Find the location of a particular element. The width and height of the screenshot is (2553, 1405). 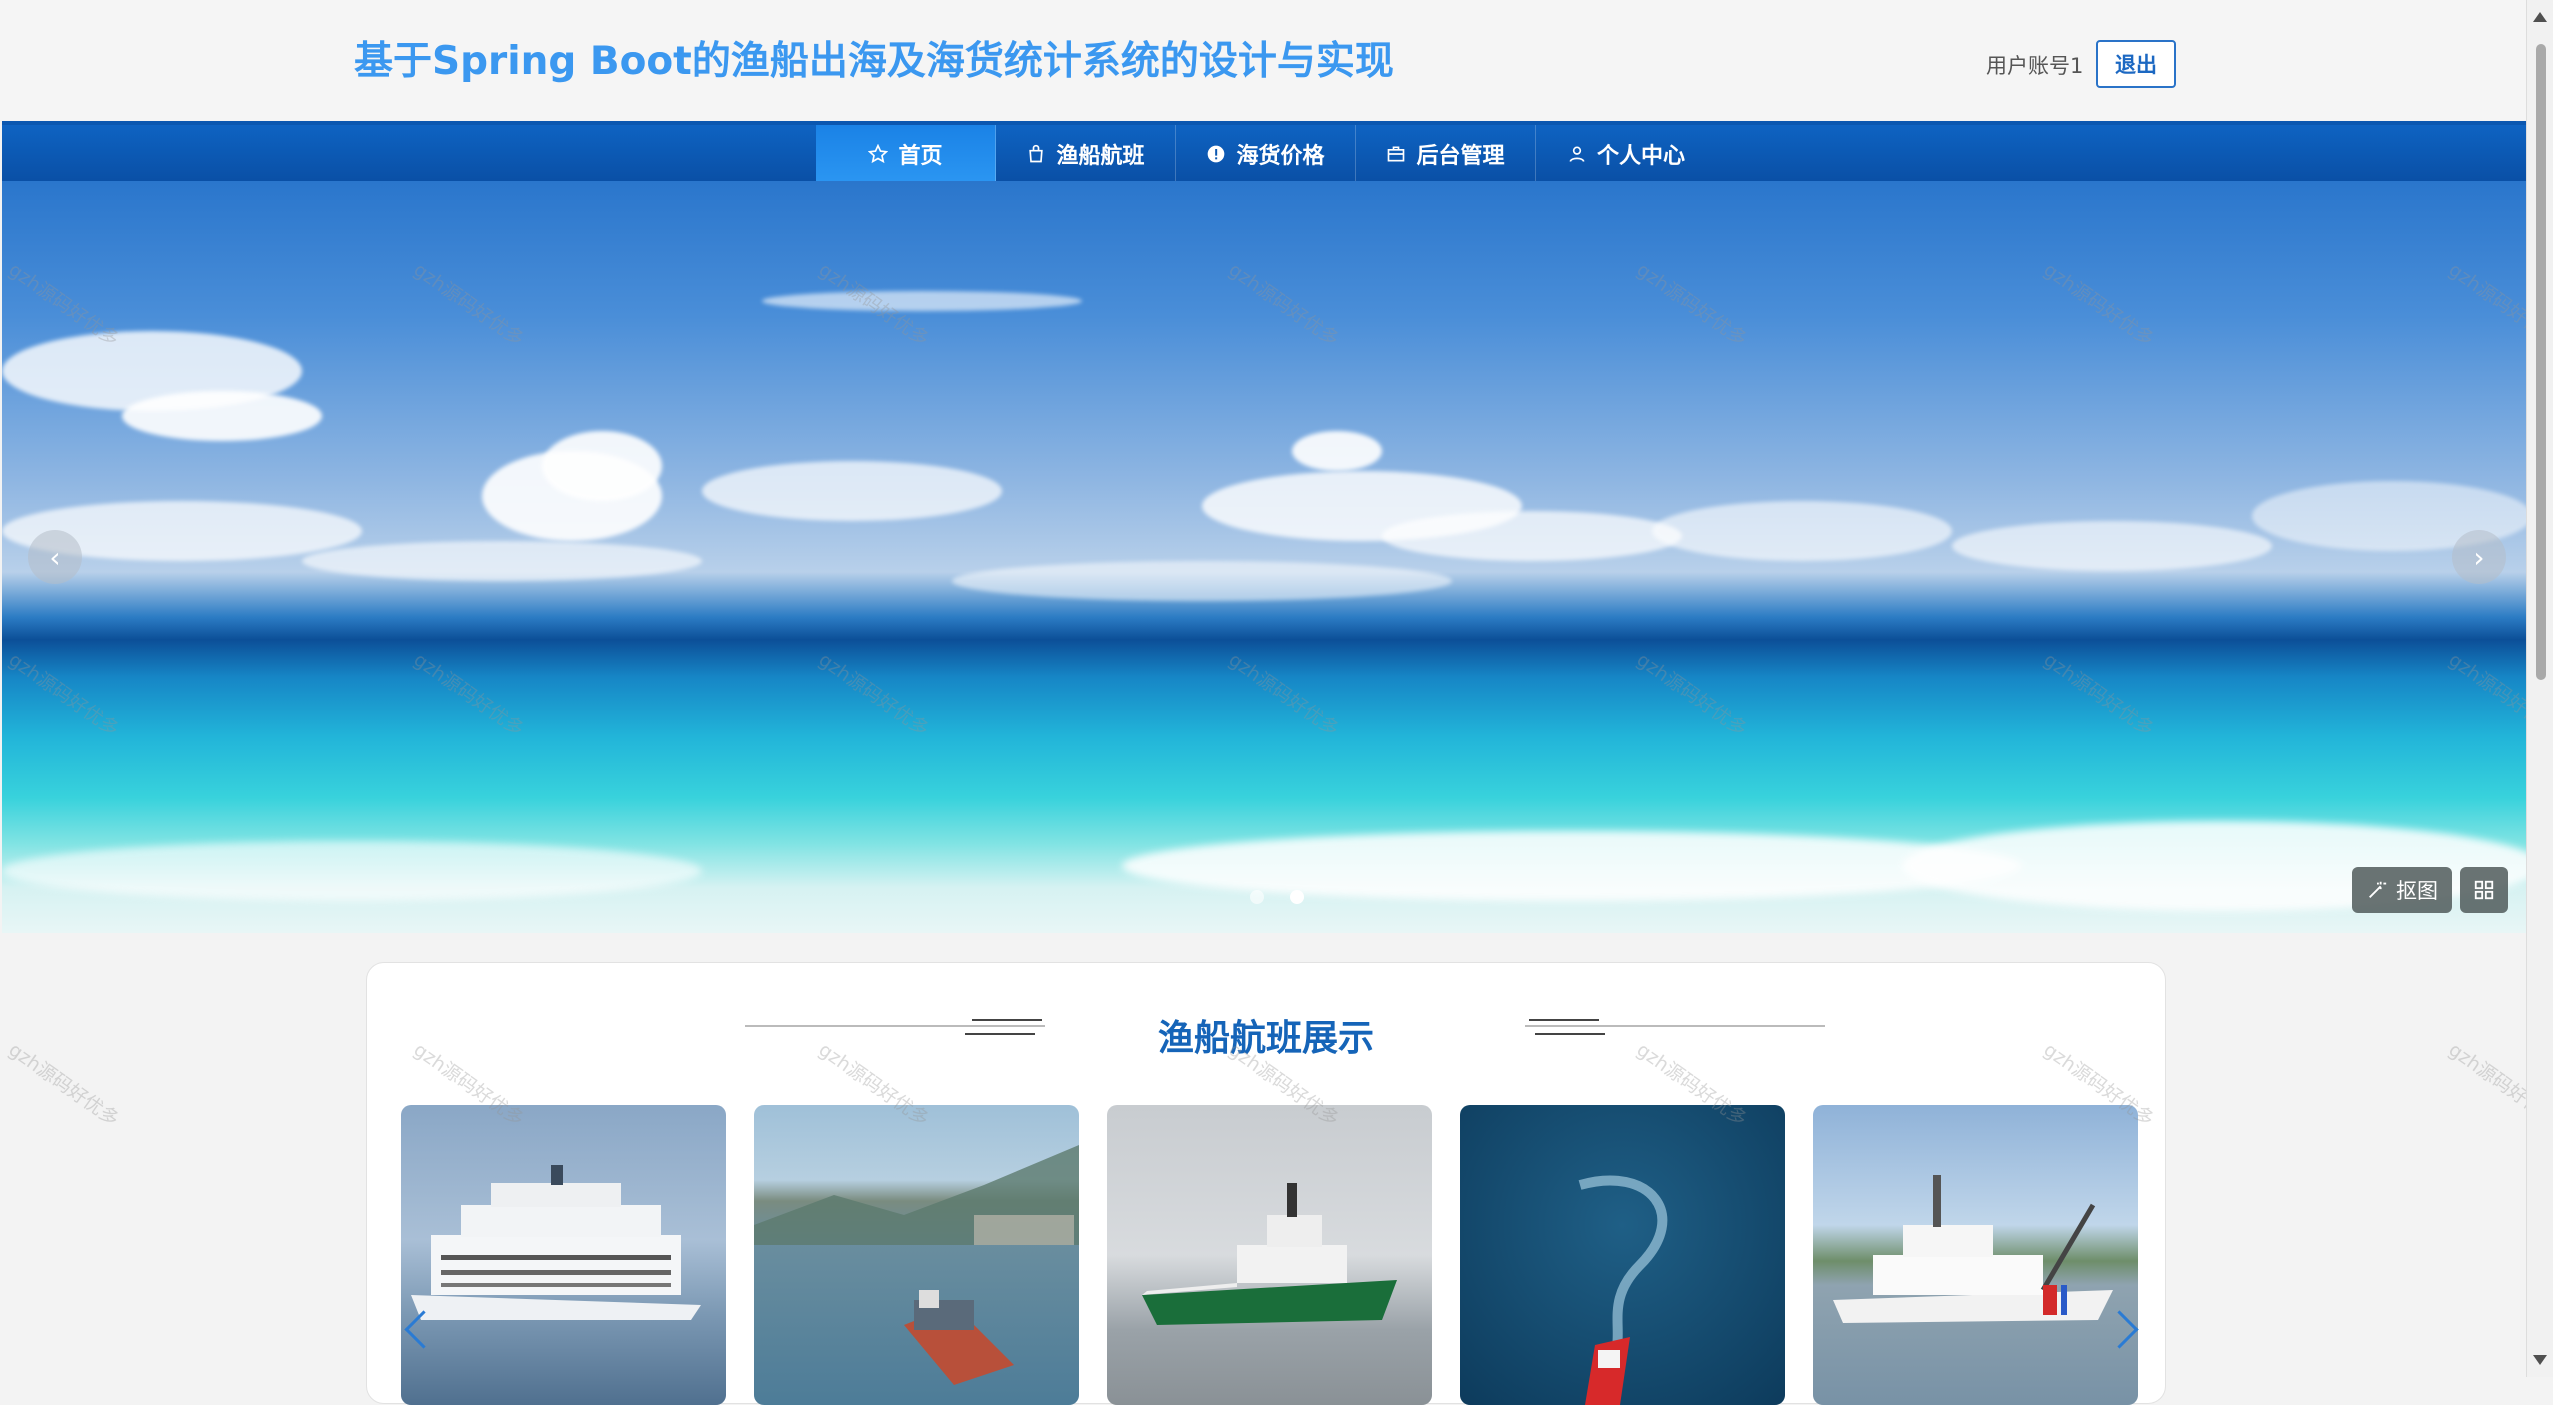

section-title: 渔船航班展示 is located at coordinates (1265, 1038).